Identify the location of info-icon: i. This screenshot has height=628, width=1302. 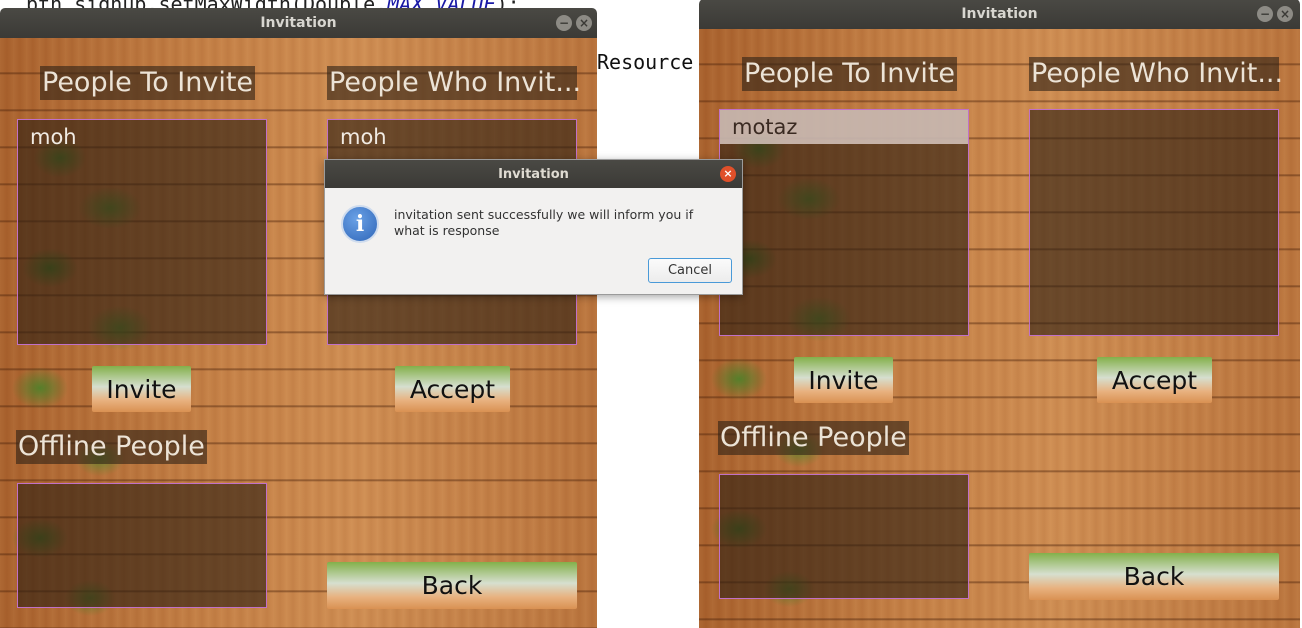
(360, 224).